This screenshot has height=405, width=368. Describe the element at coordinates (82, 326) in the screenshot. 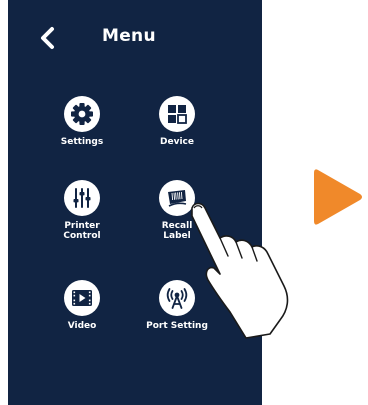

I see `menu-item-label: Video` at that location.